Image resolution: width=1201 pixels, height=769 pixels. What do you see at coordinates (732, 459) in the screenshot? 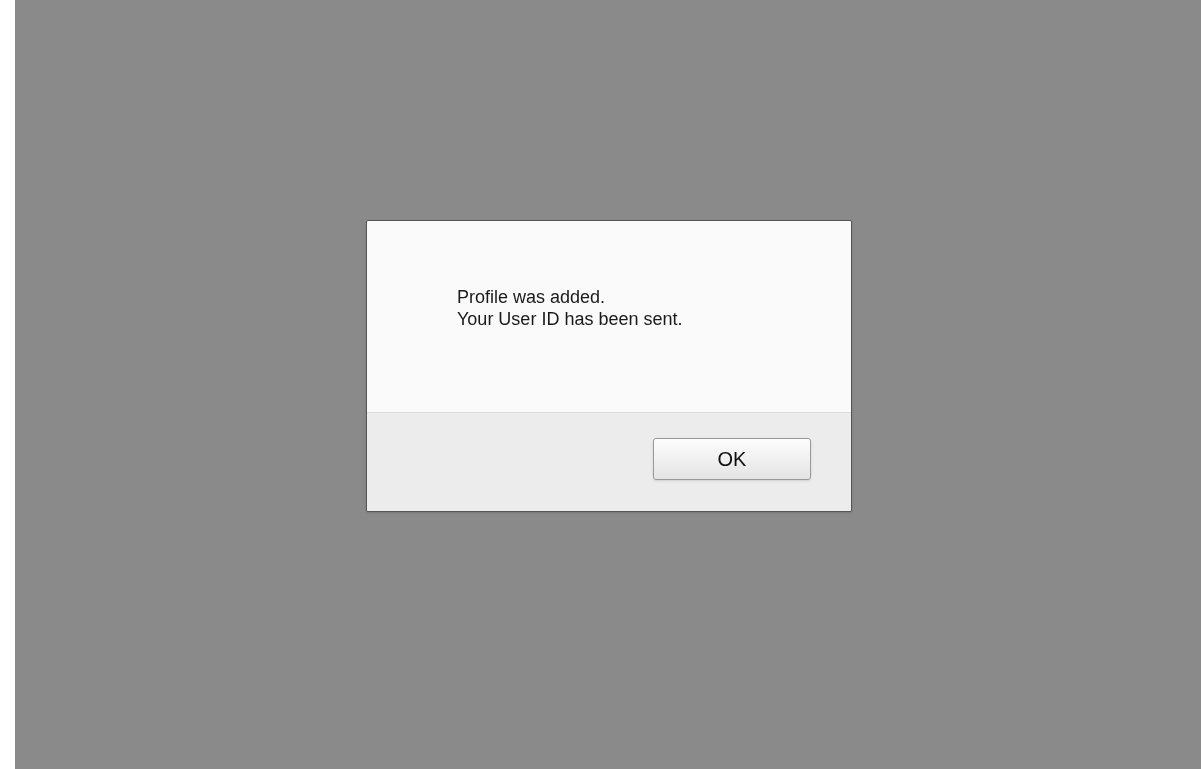
I see `ok-button: OK` at bounding box center [732, 459].